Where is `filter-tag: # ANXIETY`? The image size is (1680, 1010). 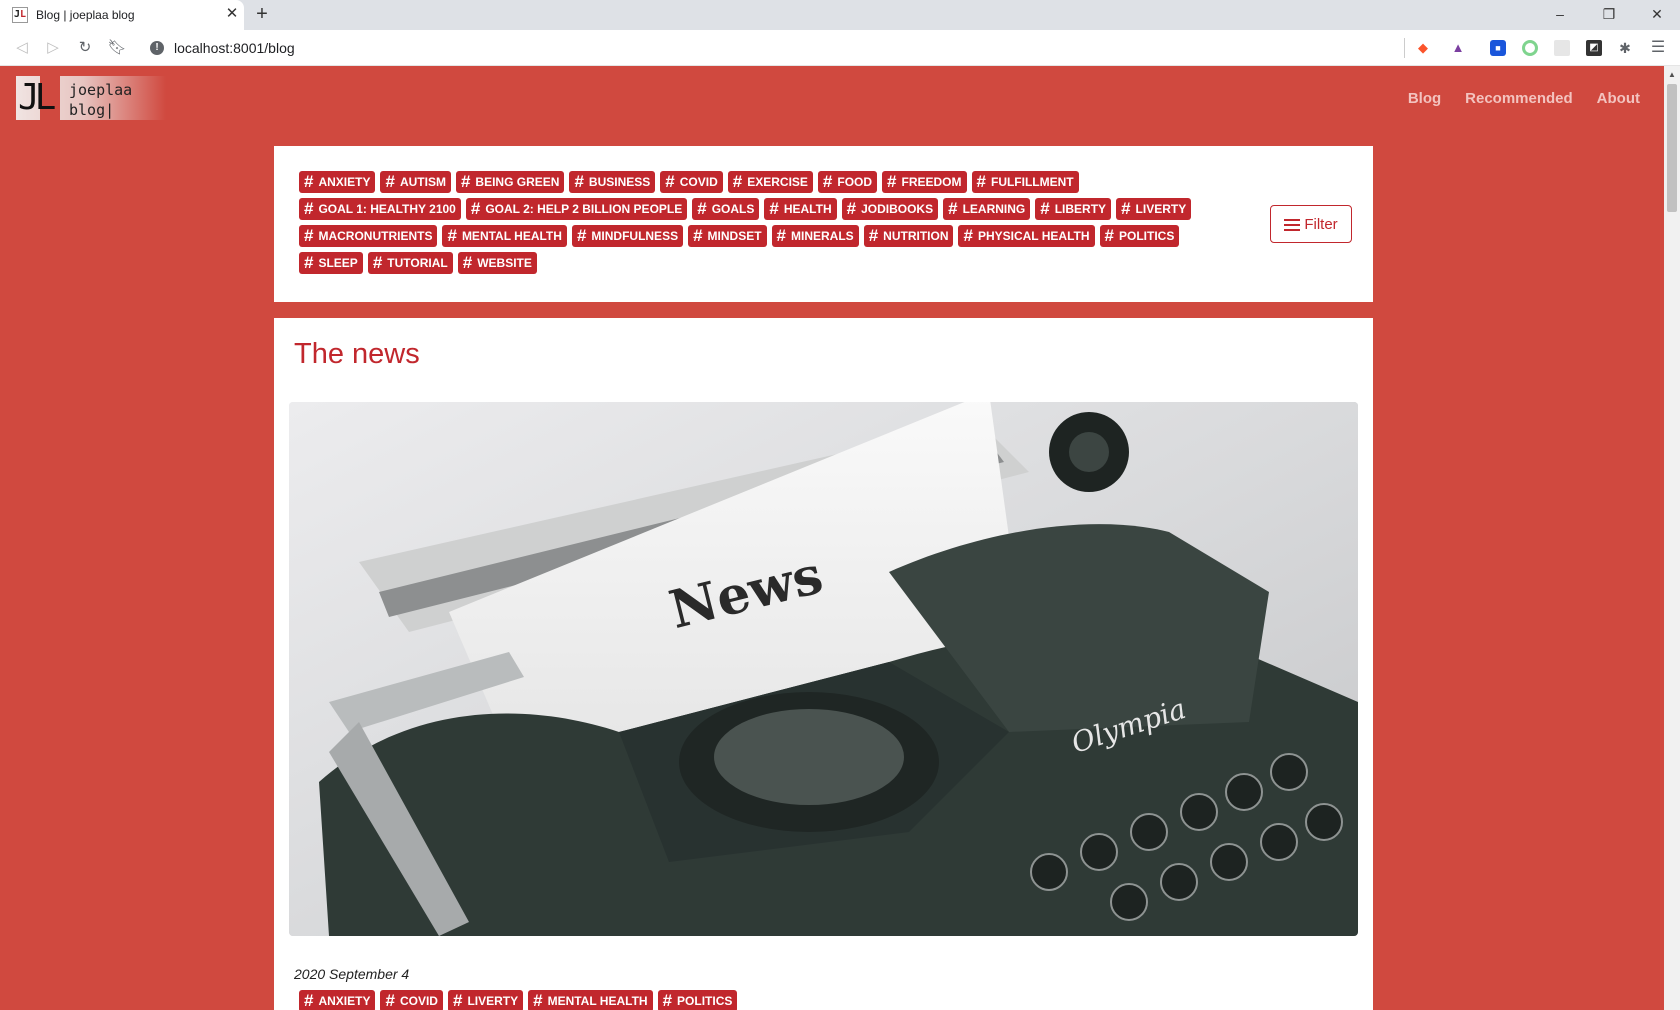
filter-tag: # ANXIETY is located at coordinates (337, 182).